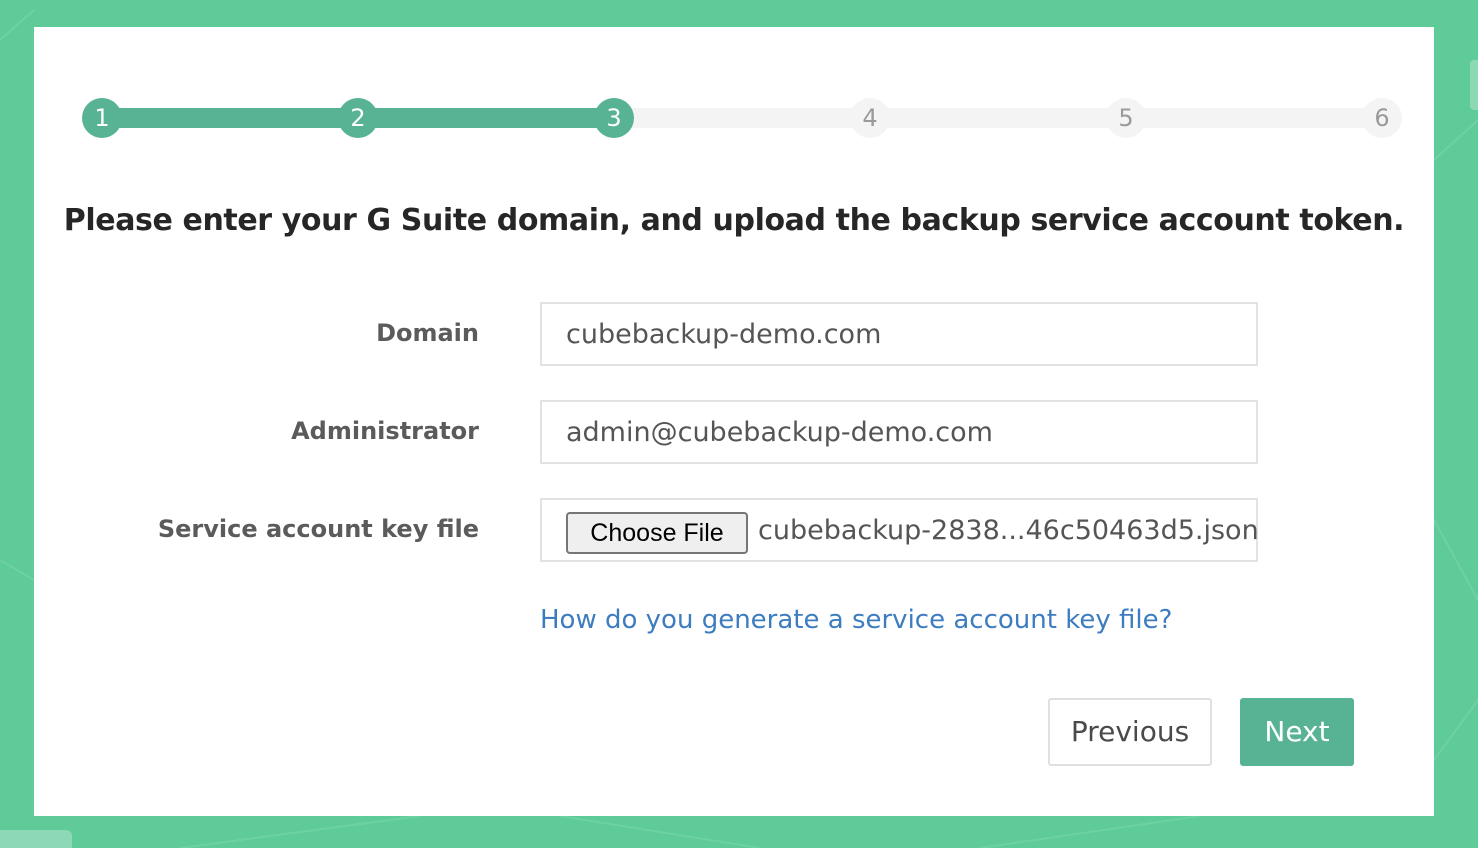 This screenshot has width=1478, height=848. What do you see at coordinates (427, 333) in the screenshot?
I see `domain-label: Domain` at bounding box center [427, 333].